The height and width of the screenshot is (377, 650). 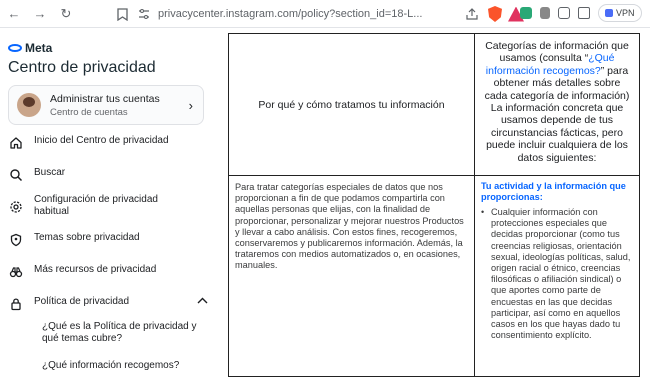 What do you see at coordinates (122, 14) in the screenshot?
I see `bookmark-icon` at bounding box center [122, 14].